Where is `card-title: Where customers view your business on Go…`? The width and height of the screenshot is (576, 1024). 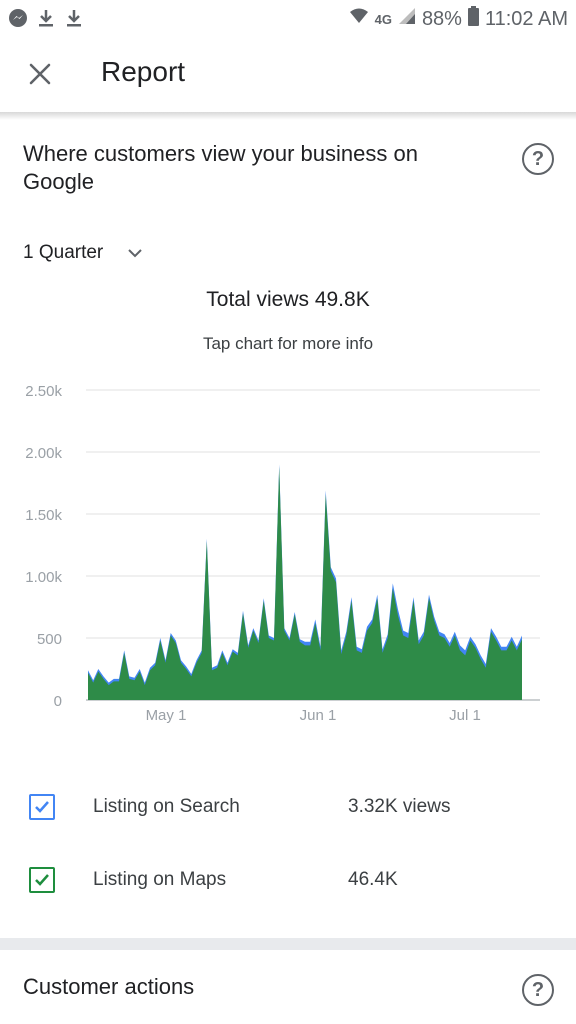 card-title: Where customers view your business on Go… is located at coordinates (220, 167).